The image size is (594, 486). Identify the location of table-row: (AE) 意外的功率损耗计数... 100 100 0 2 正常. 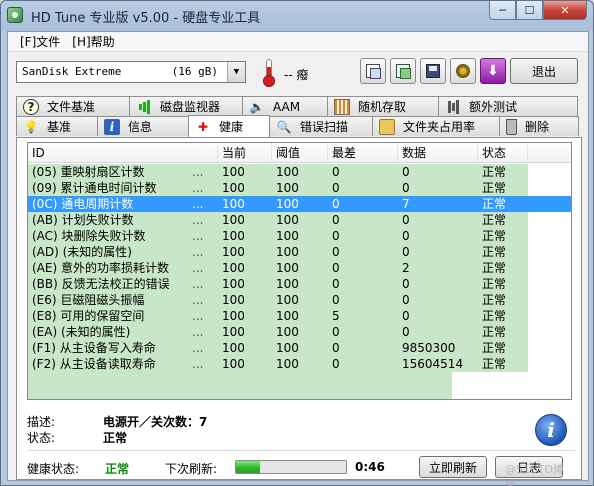
(299, 268).